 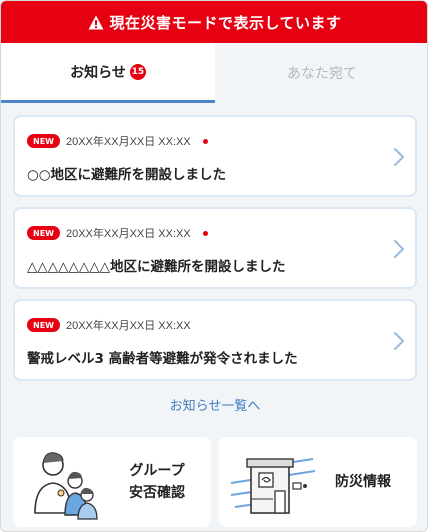 What do you see at coordinates (157, 471) in the screenshot?
I see `group-label-line1: グループ` at bounding box center [157, 471].